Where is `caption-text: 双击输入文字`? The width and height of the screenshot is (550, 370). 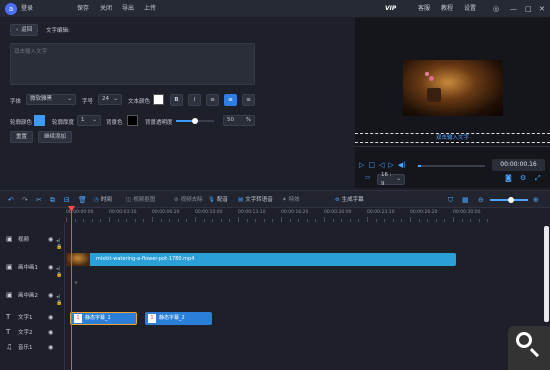 caption-text: 双击输入文字 is located at coordinates (452, 138).